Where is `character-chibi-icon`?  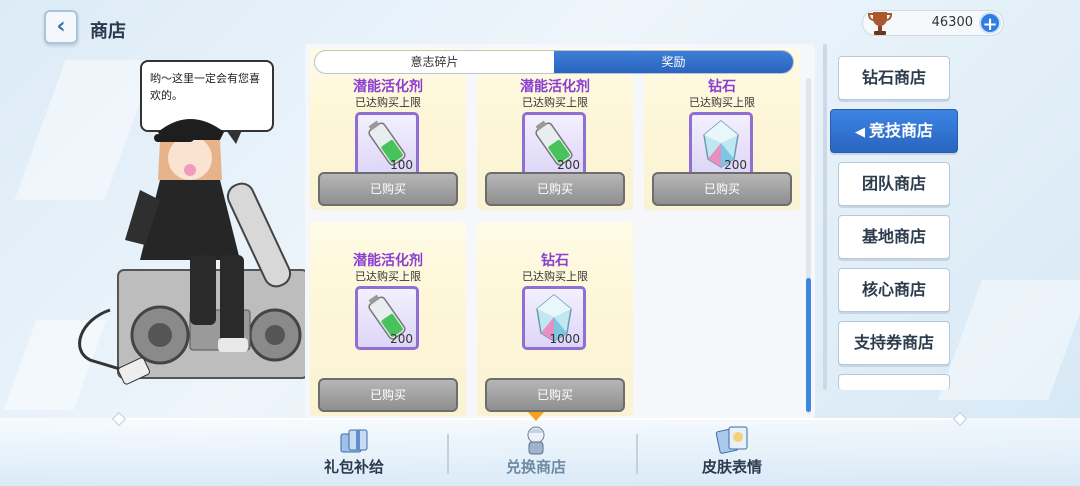 character-chibi-icon is located at coordinates (536, 440).